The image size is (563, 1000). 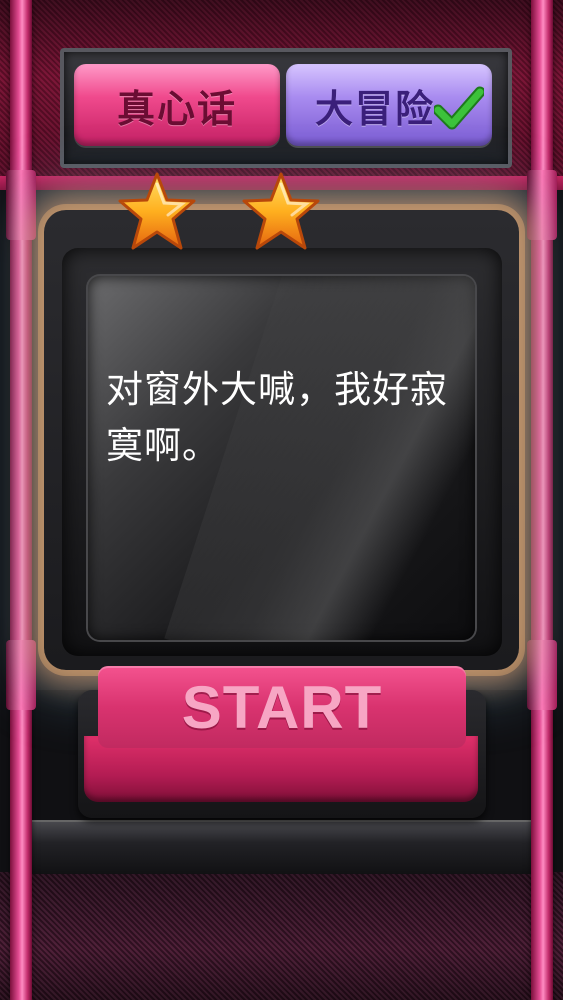 What do you see at coordinates (277, 417) in the screenshot?
I see `challenge-text: 对窗外大喊，我好寂寞啊。` at bounding box center [277, 417].